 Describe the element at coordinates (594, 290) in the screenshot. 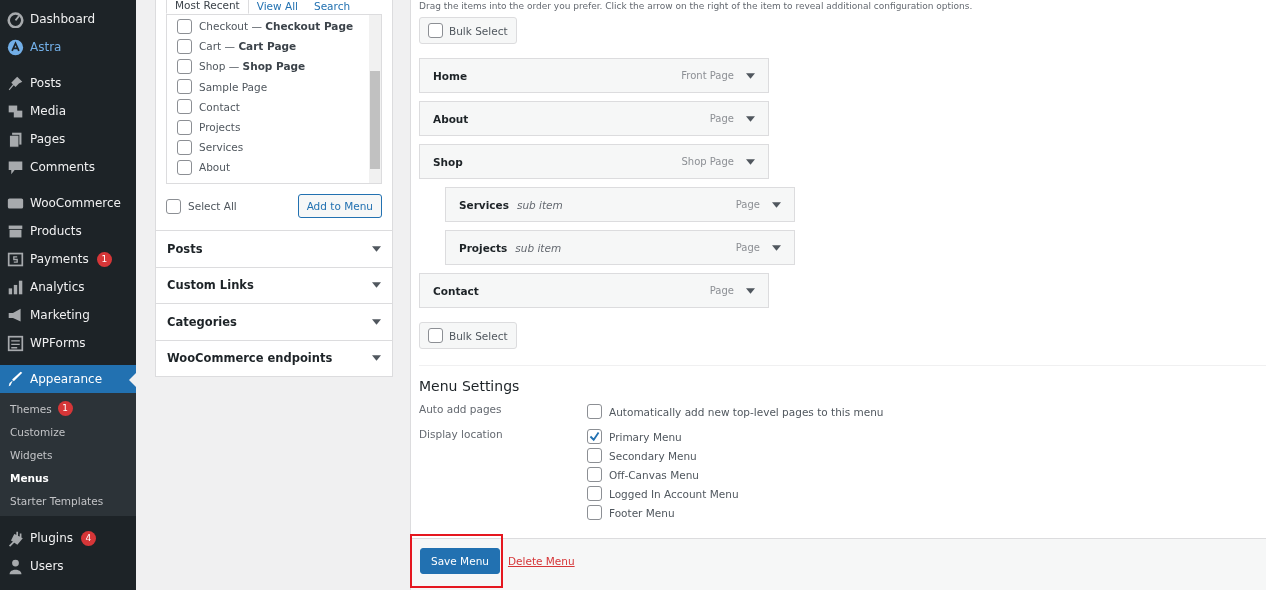

I see `menu-item-bar: Contact Page` at that location.